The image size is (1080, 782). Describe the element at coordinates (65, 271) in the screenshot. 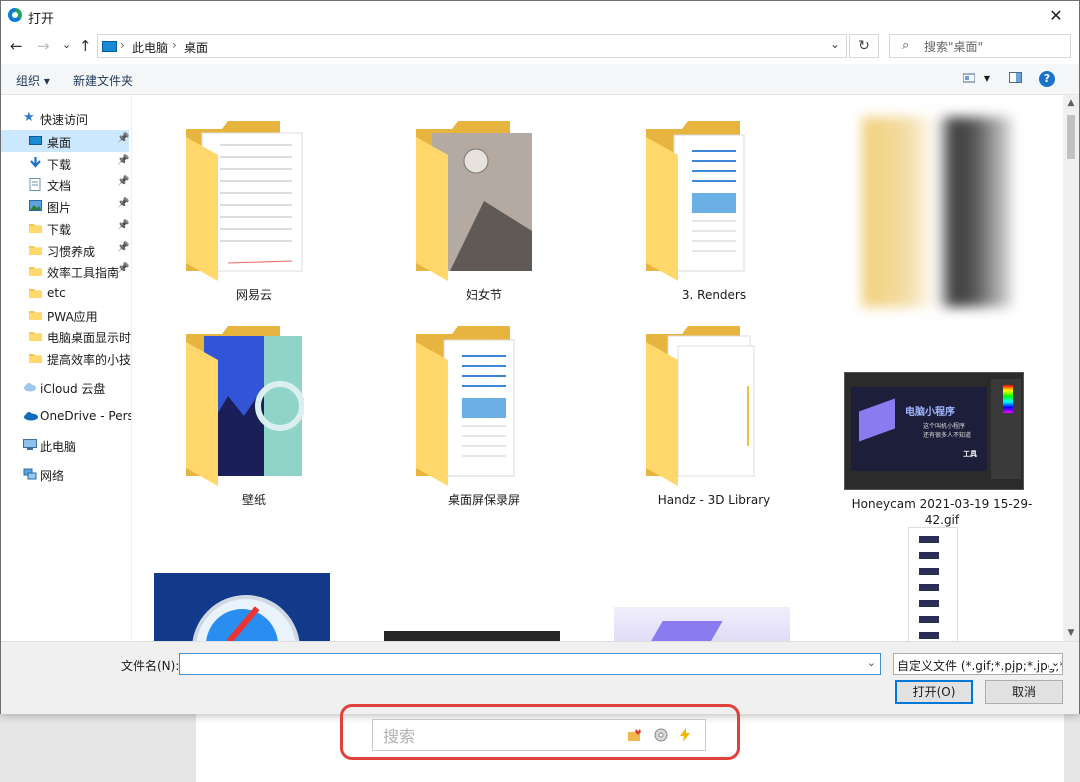

I see `sidebar-item: 效率工具指南 📌` at that location.